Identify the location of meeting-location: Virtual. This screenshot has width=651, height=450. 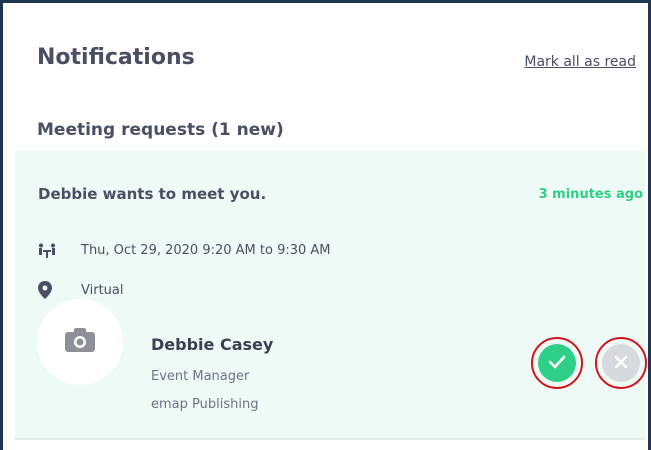
(102, 290).